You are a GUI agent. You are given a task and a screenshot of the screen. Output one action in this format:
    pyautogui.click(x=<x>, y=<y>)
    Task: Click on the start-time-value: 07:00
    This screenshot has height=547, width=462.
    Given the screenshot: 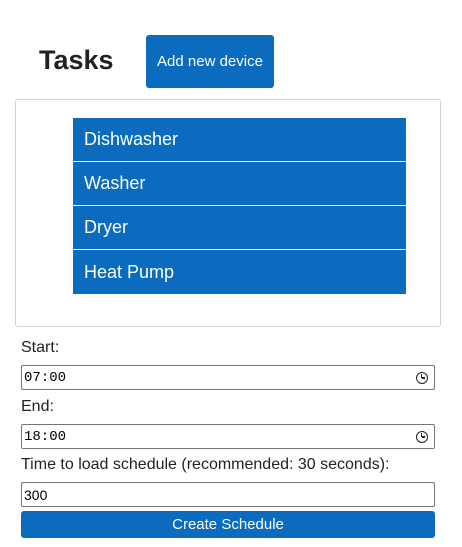 What is the action you would take?
    pyautogui.click(x=45, y=377)
    